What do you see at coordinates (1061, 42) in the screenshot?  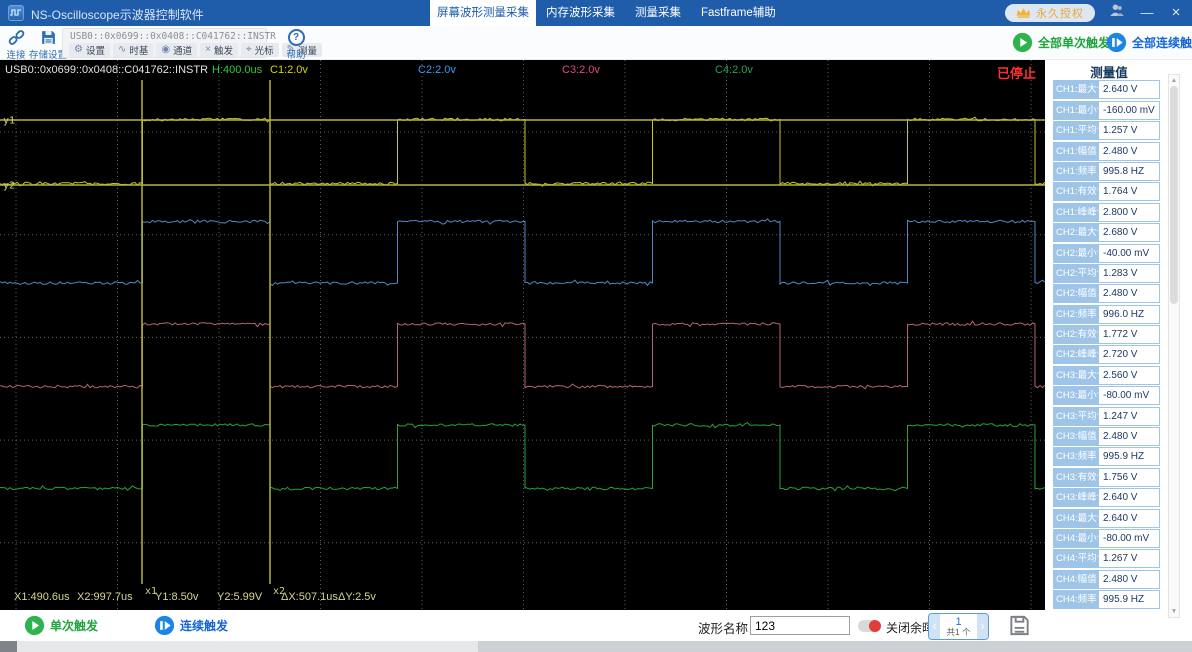 I see `all-single-trigger-button: 全部单次触发` at bounding box center [1061, 42].